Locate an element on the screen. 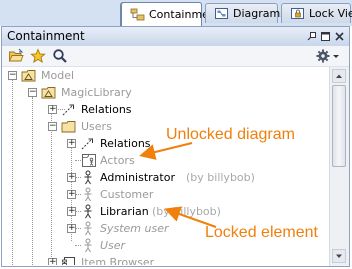  callout-arrow-unlocked is located at coordinates (166, 151).